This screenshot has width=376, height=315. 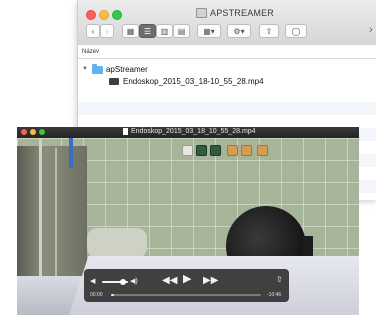 I want to click on icon-view-button: ▦, so click(x=130, y=31).